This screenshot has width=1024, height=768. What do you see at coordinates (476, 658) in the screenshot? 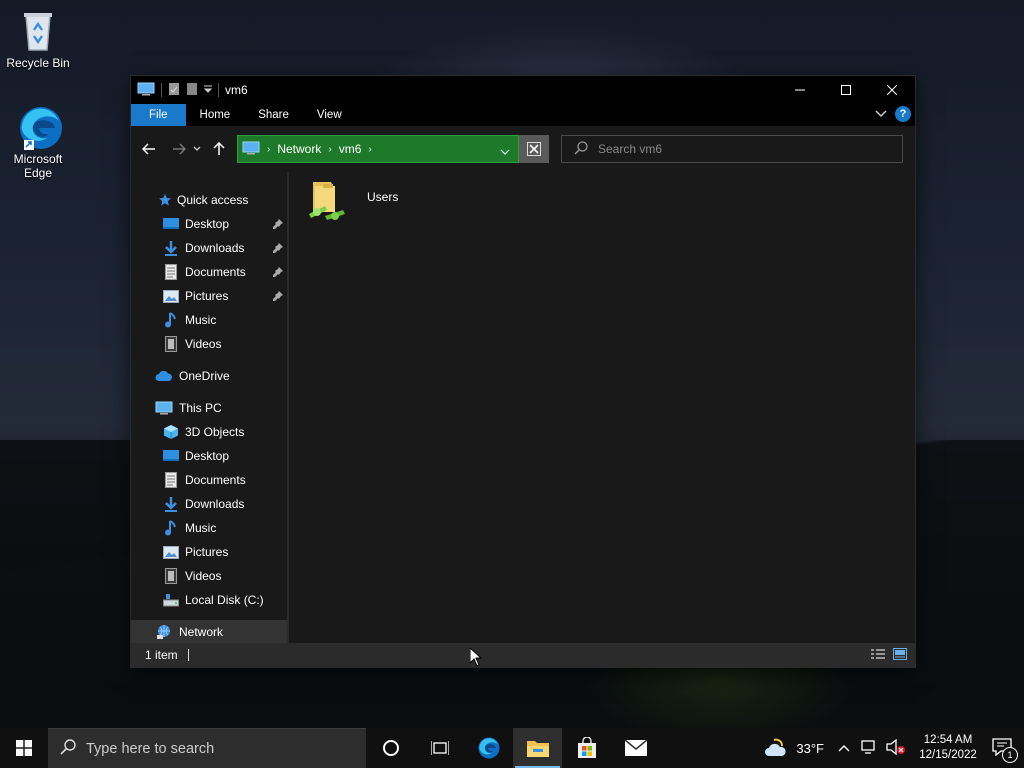
I see `mouse-cursor-icon` at bounding box center [476, 658].